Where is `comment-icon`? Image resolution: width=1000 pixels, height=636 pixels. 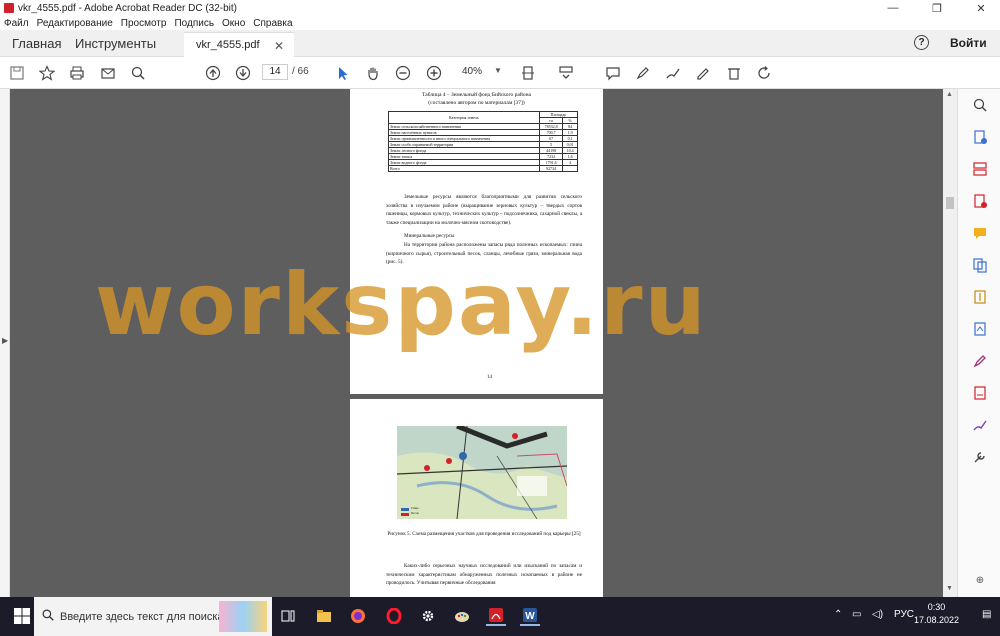
comment-icon is located at coordinates (613, 73).